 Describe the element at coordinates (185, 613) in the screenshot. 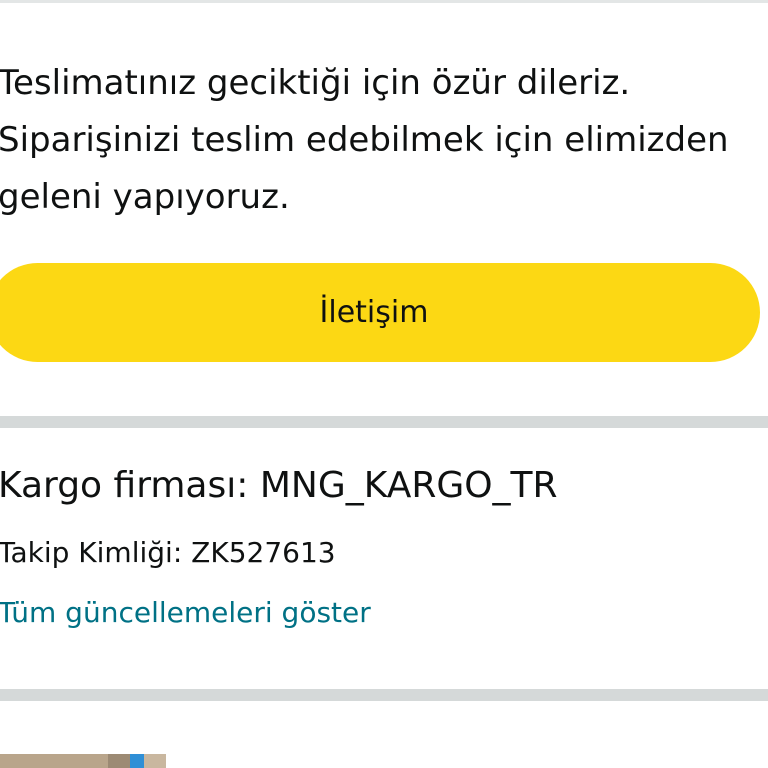

I see `show-all-updates-link: Tüm güncellemeleri göster` at that location.